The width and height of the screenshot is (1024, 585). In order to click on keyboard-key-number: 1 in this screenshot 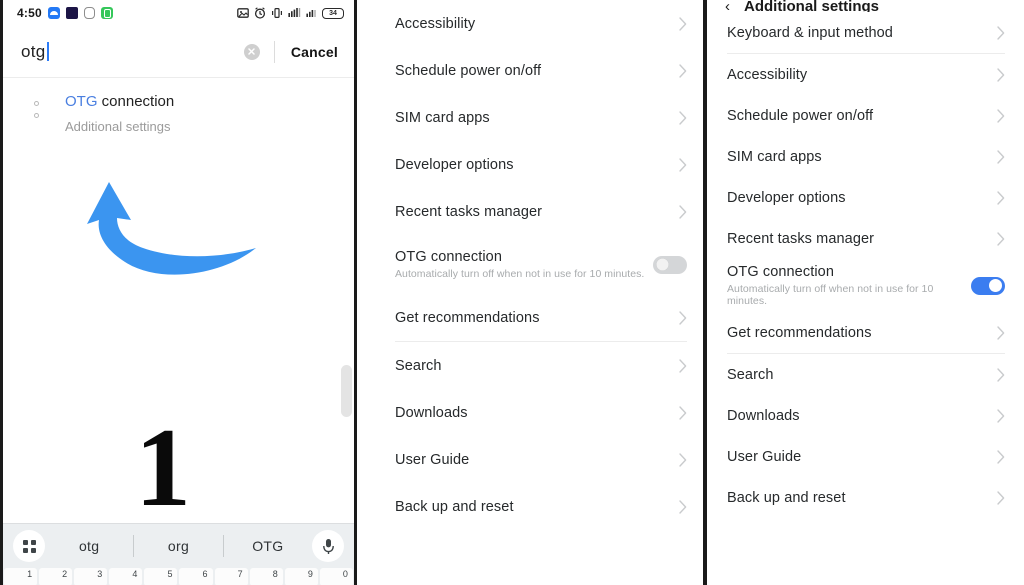, I will do `click(30, 574)`.